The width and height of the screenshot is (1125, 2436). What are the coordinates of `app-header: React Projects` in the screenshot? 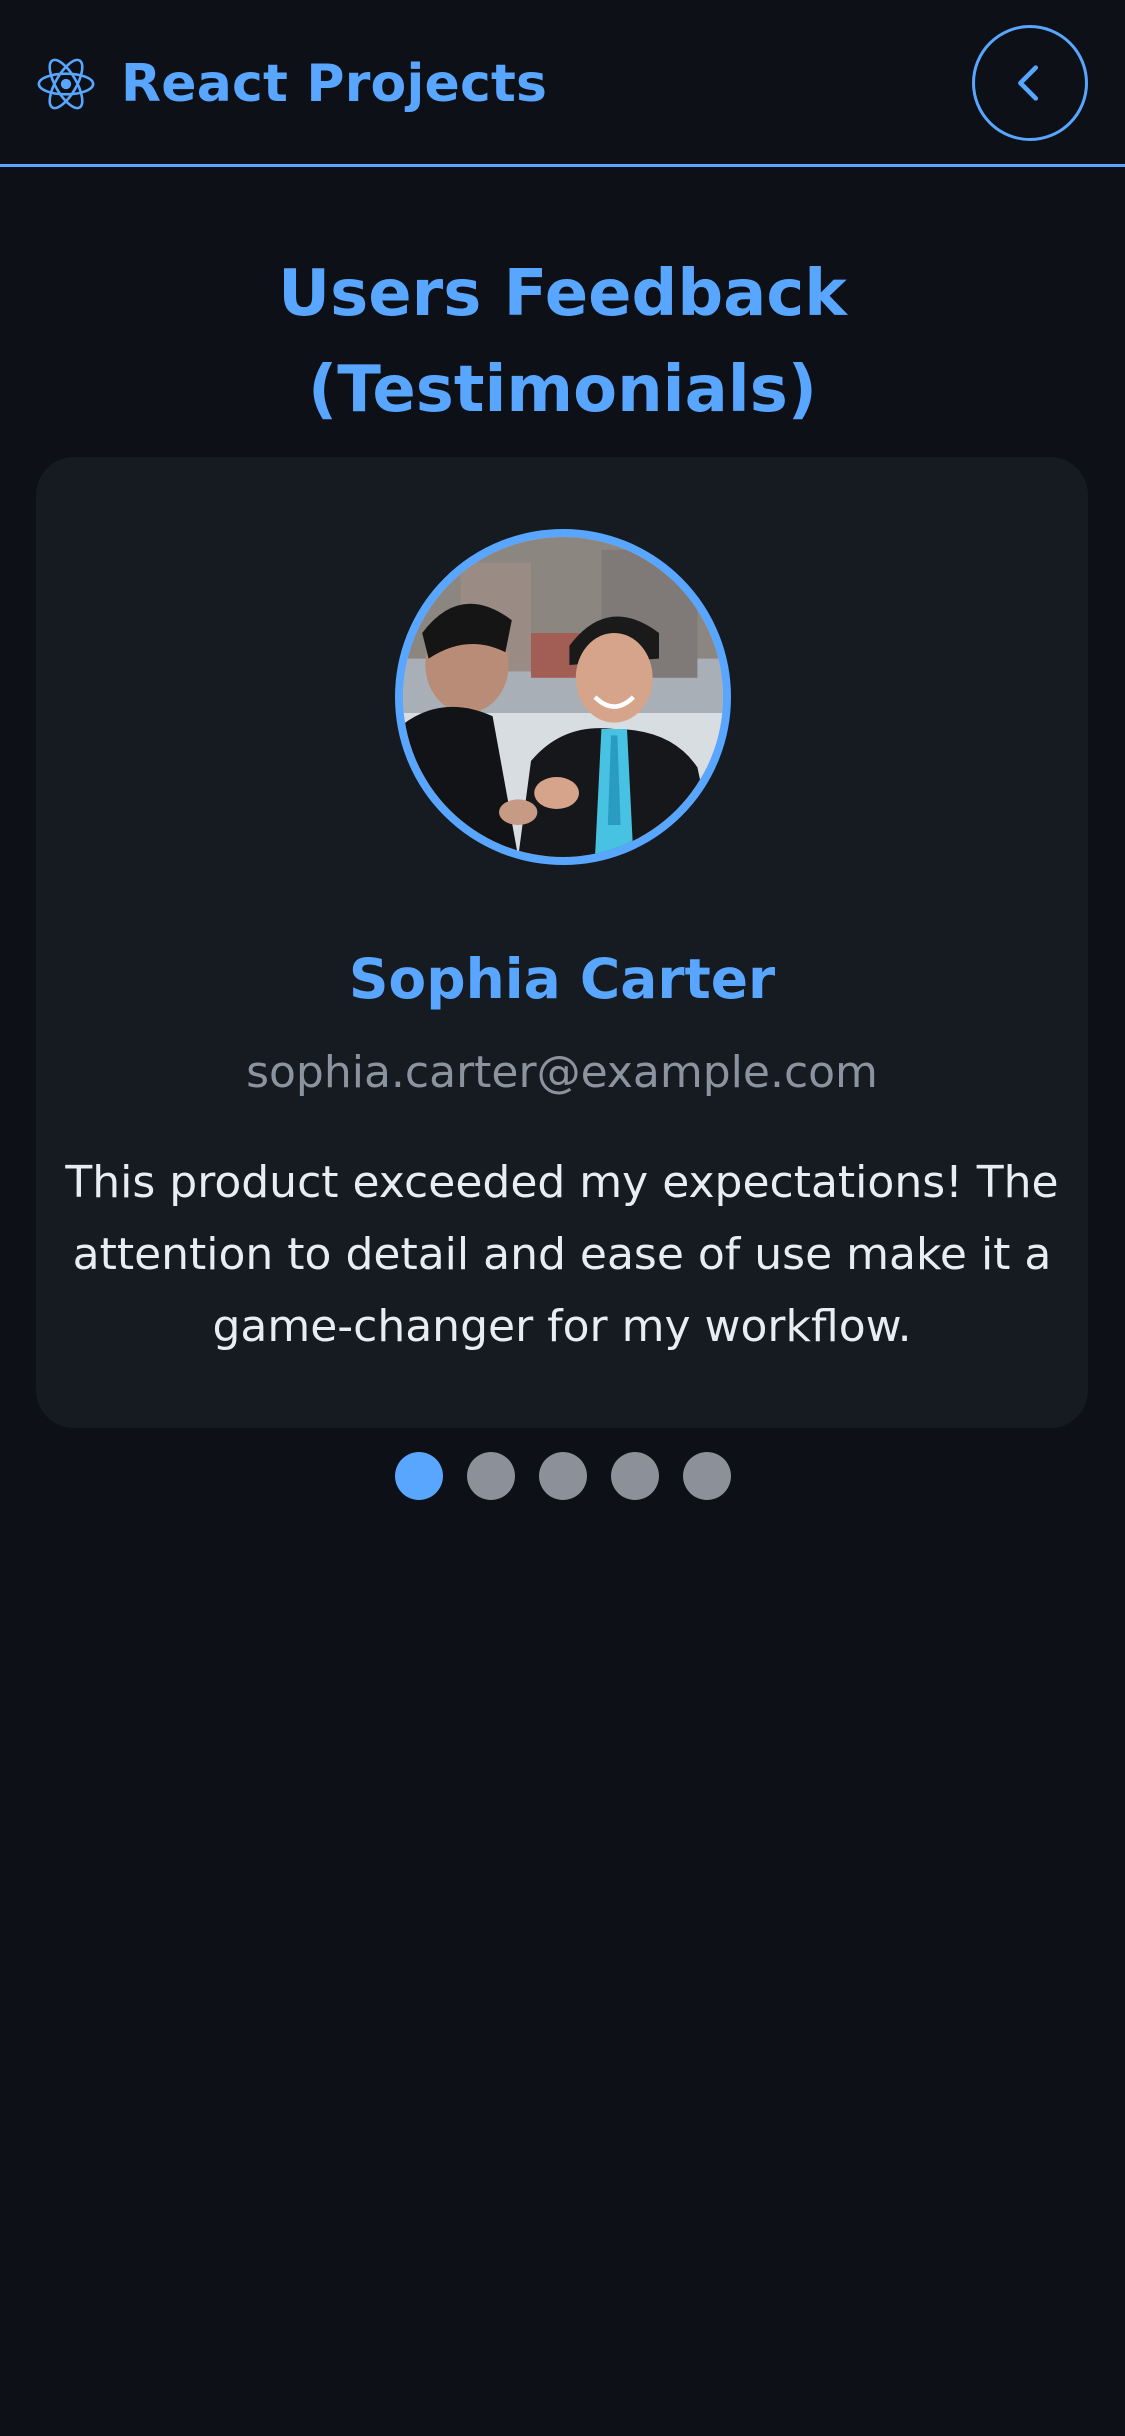 It's located at (562, 83).